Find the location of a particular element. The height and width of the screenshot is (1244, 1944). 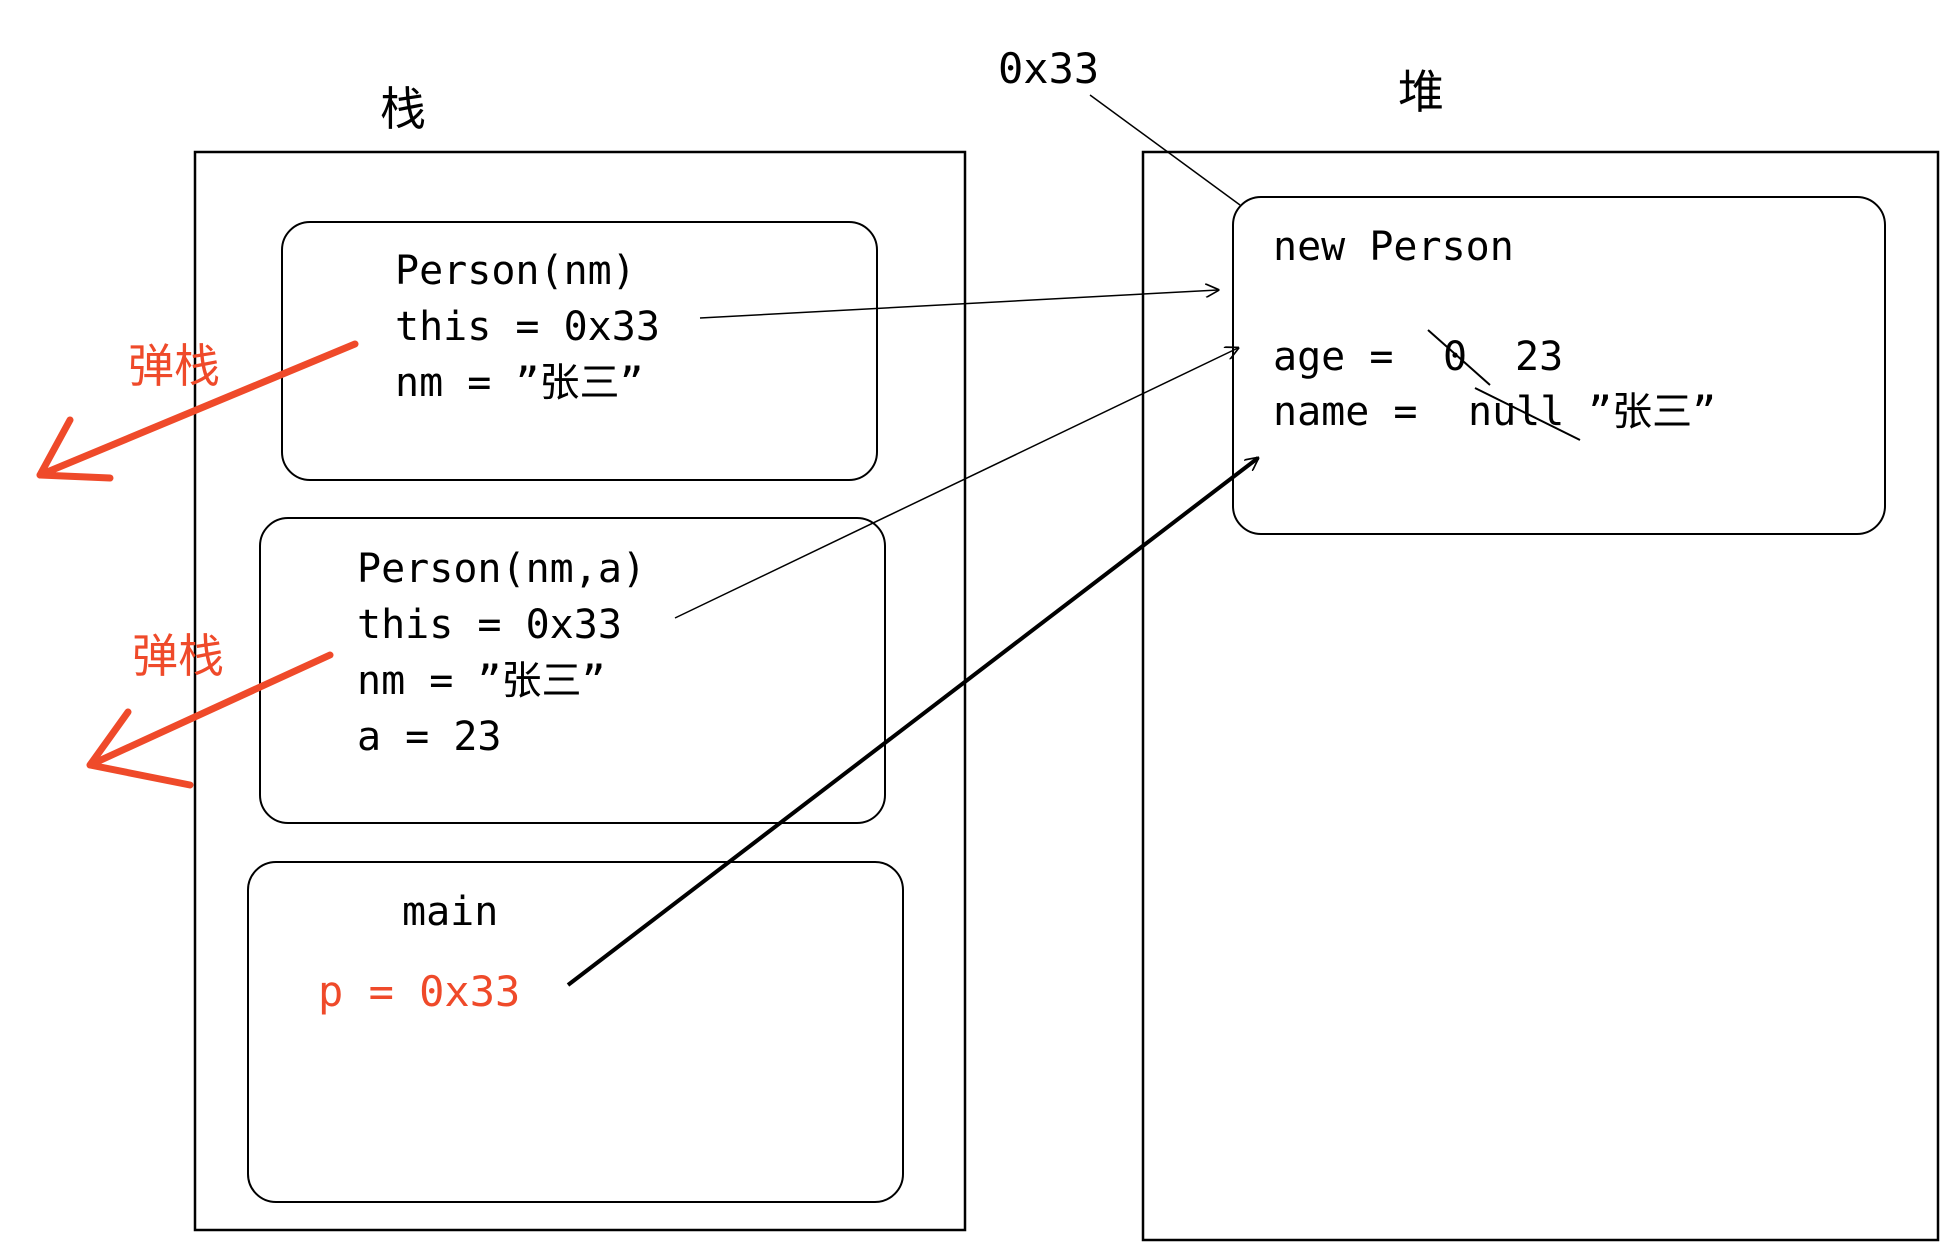

heap-age-label: age = is located at coordinates (1333, 357).